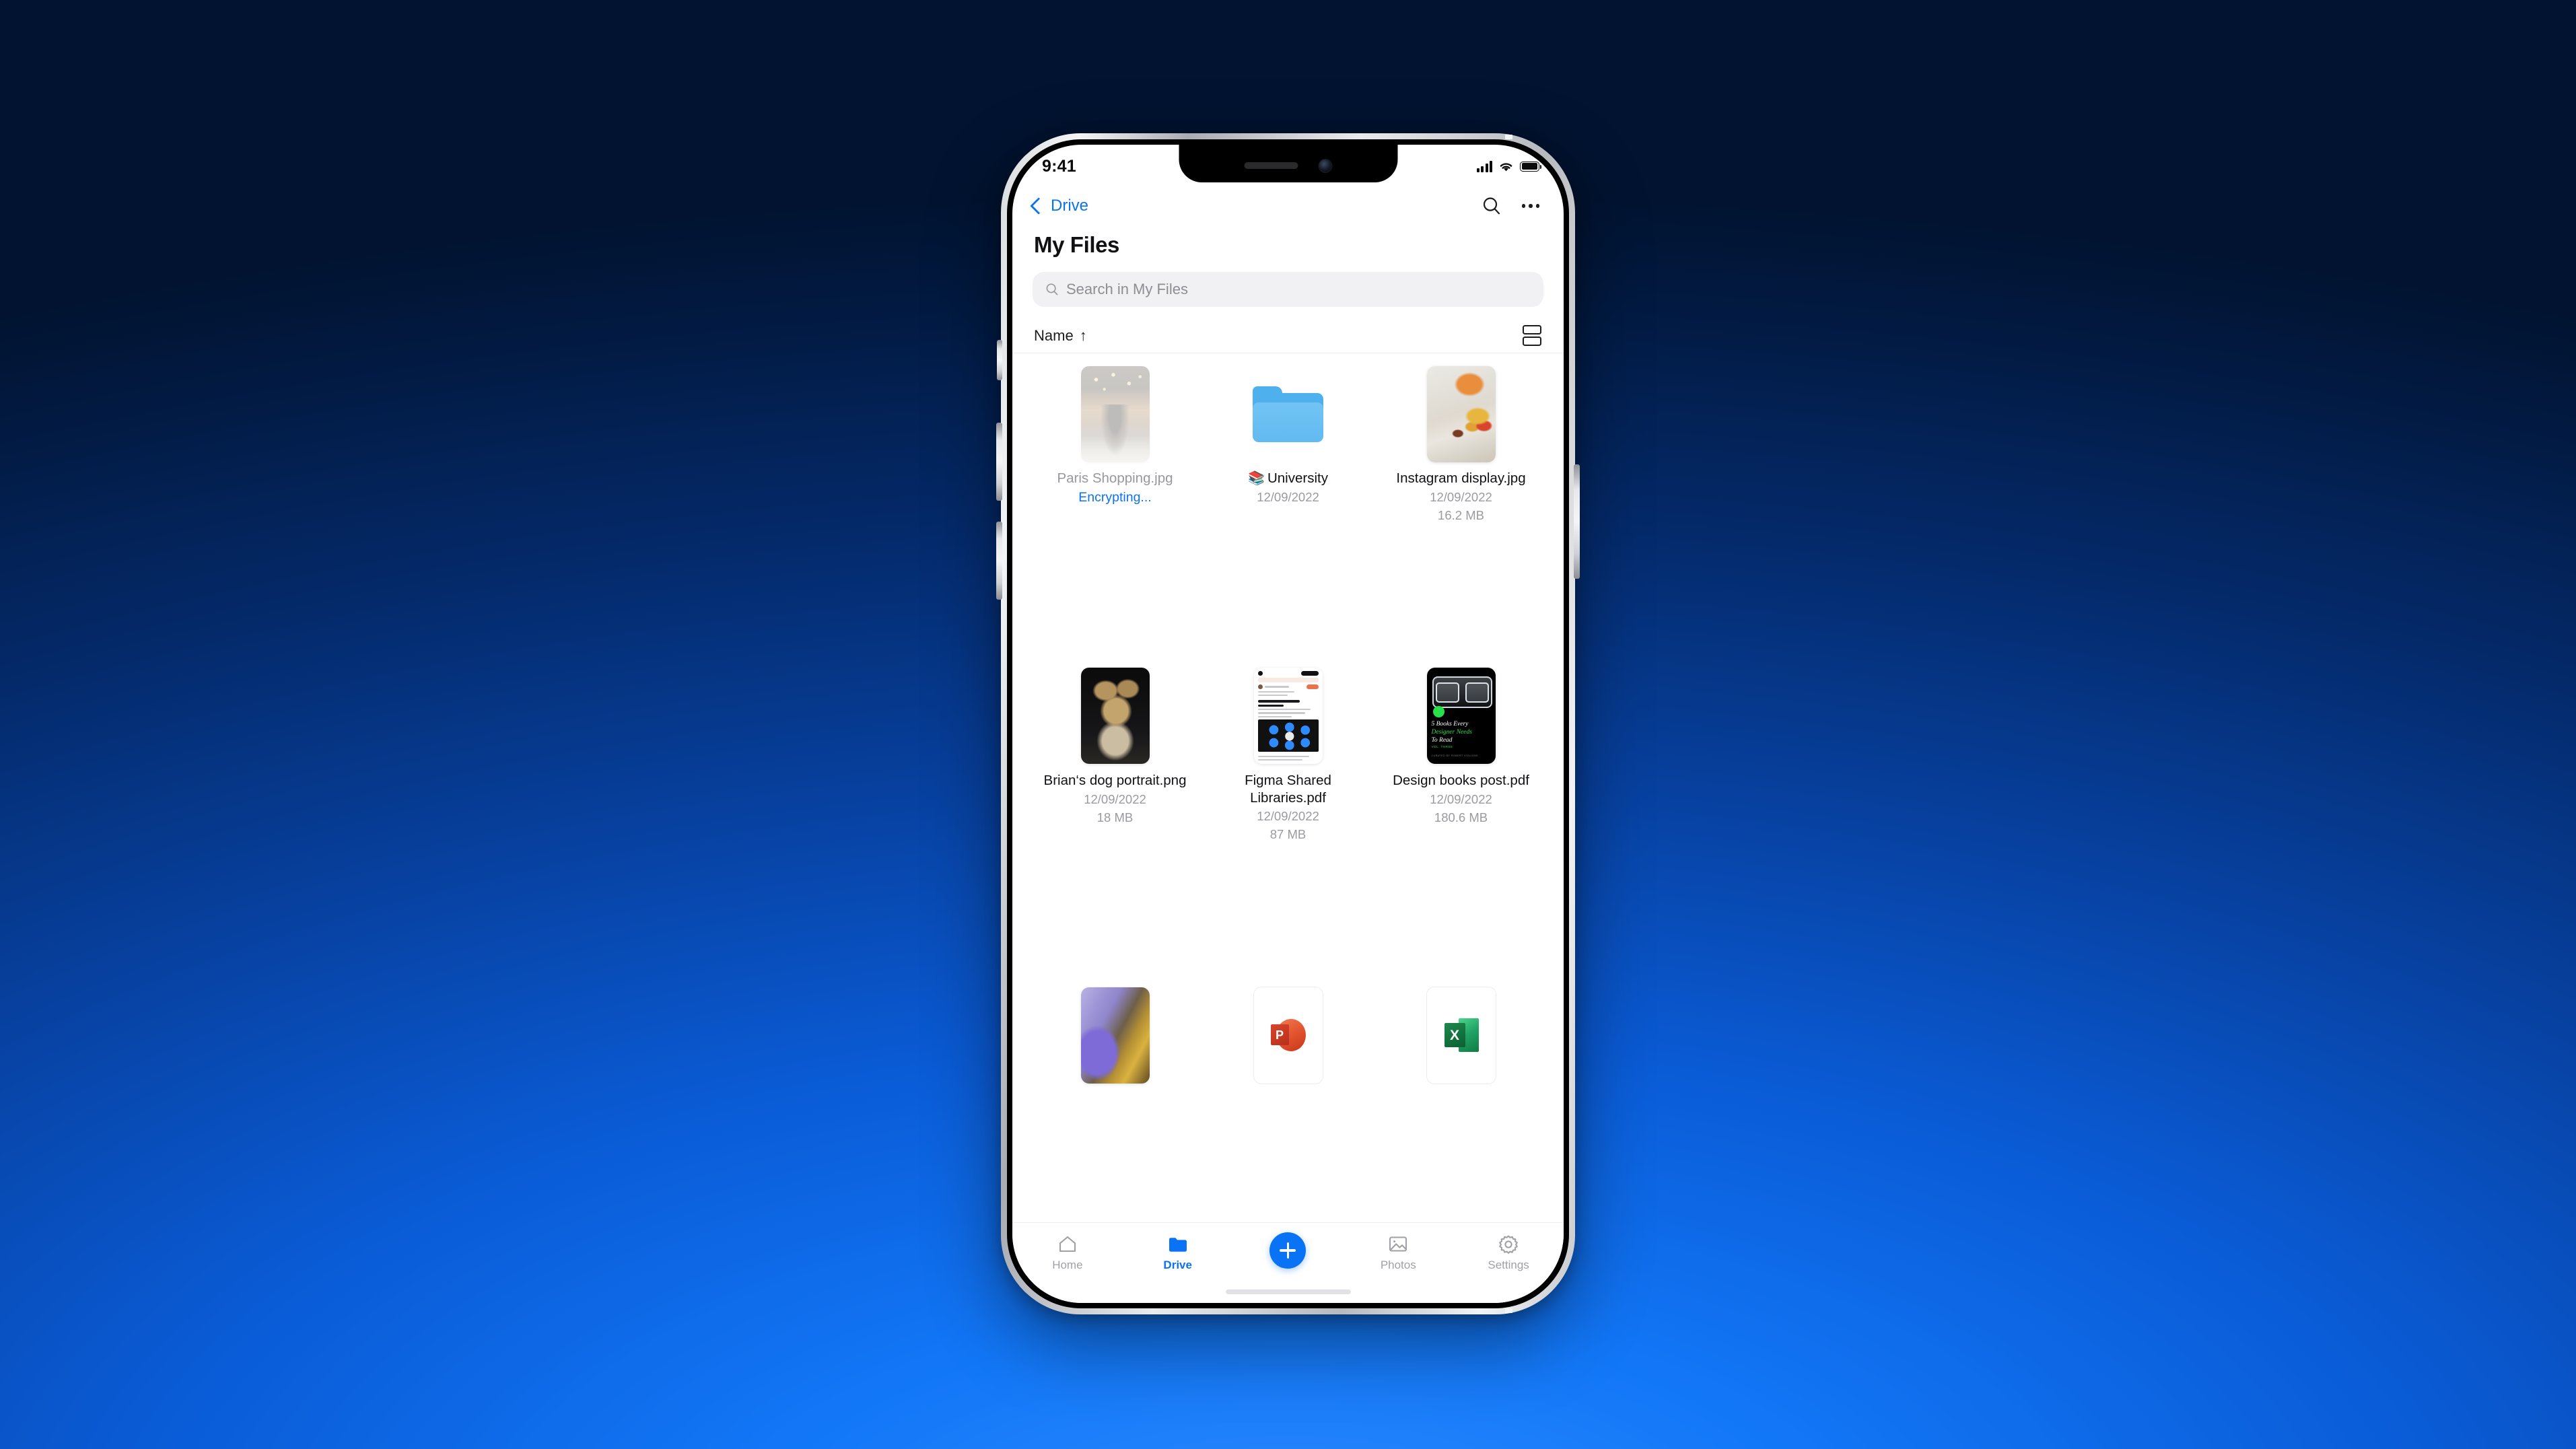  I want to click on page-title: My Files, so click(1077, 244).